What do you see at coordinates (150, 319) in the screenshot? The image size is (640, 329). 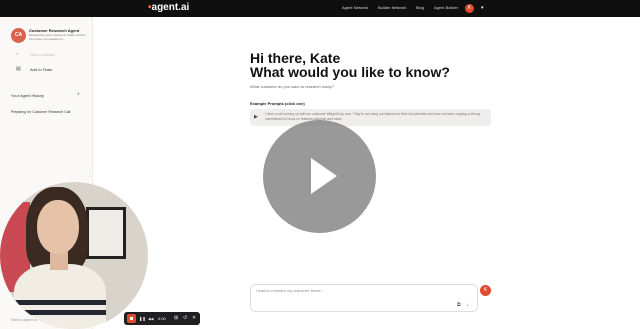 I see `rewind-icon: ◀◀` at bounding box center [150, 319].